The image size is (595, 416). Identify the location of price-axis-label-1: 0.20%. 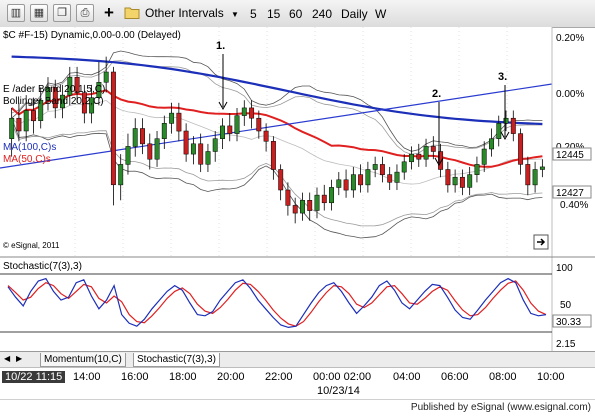
(570, 38).